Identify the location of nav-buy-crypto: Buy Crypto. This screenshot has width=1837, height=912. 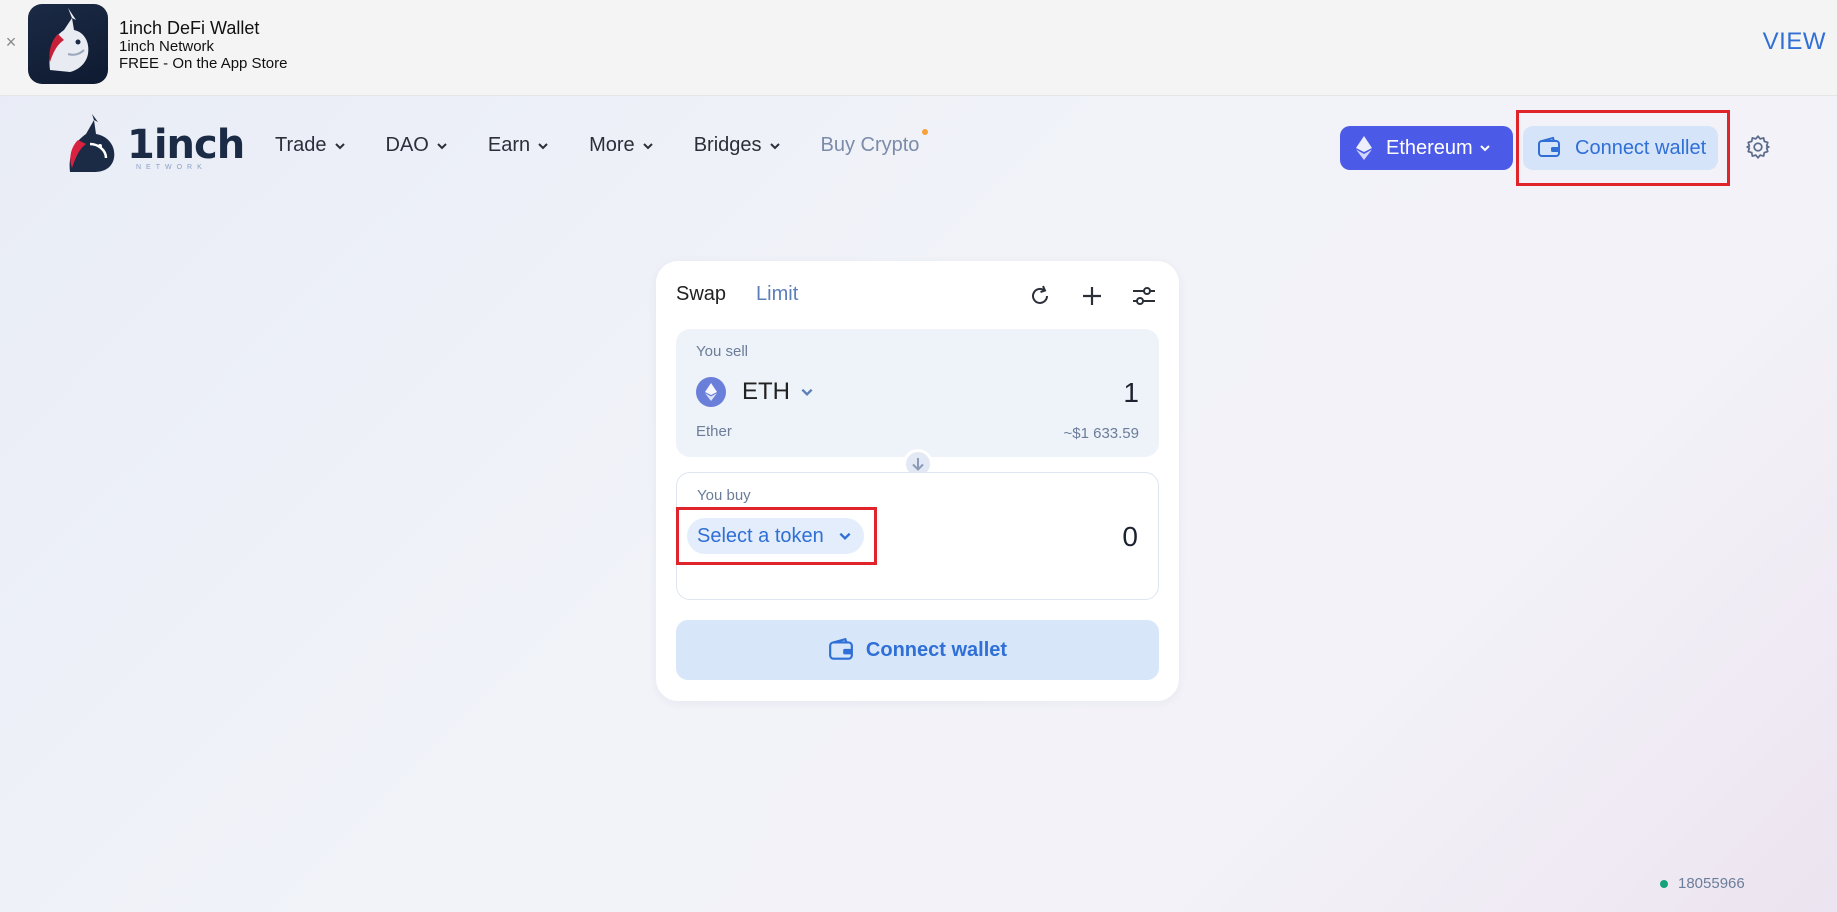
(874, 143).